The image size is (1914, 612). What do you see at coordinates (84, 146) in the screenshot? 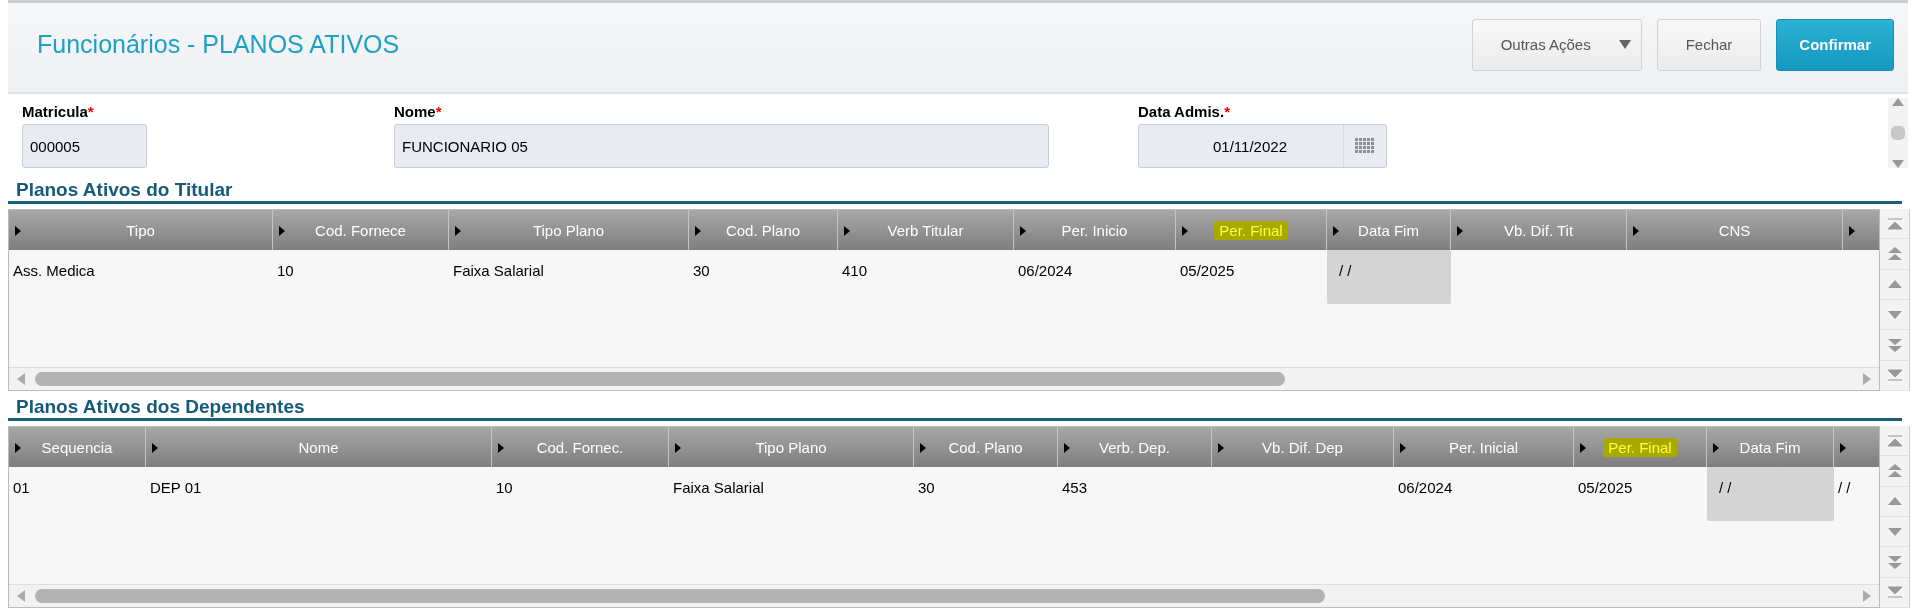
I see `input-field: 000005` at bounding box center [84, 146].